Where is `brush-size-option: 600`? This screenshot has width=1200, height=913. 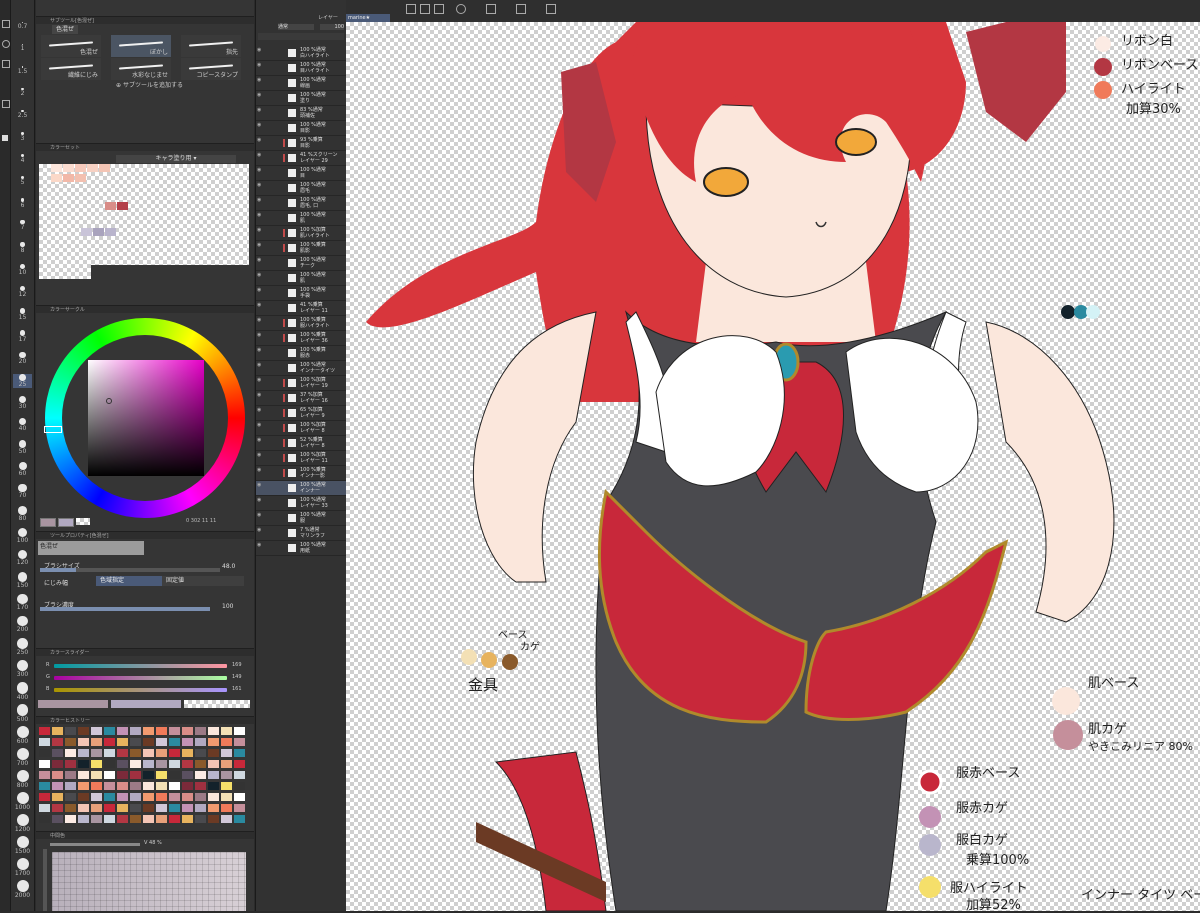 brush-size-option: 600 is located at coordinates (22, 735).